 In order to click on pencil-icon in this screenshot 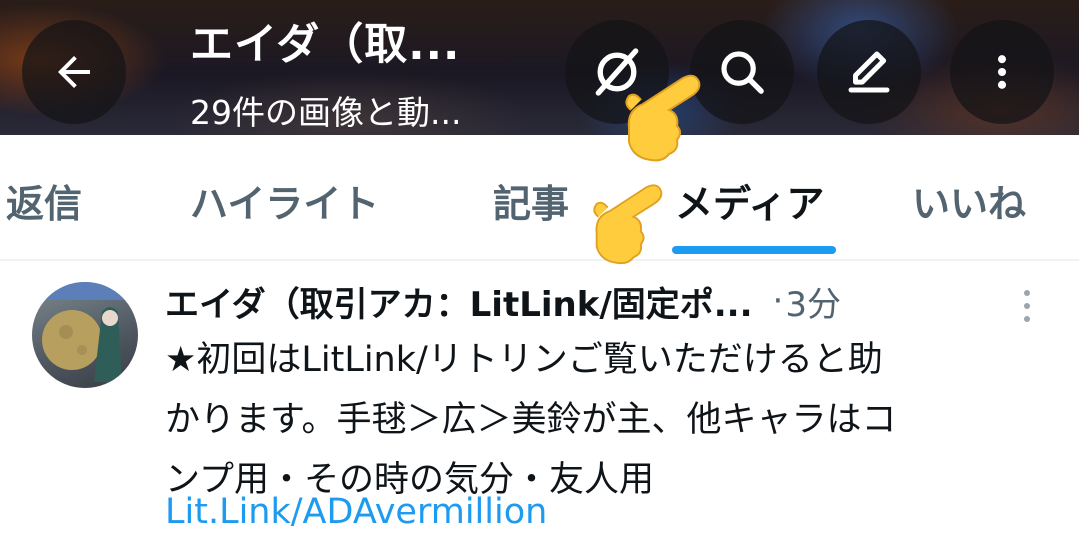, I will do `click(869, 72)`.